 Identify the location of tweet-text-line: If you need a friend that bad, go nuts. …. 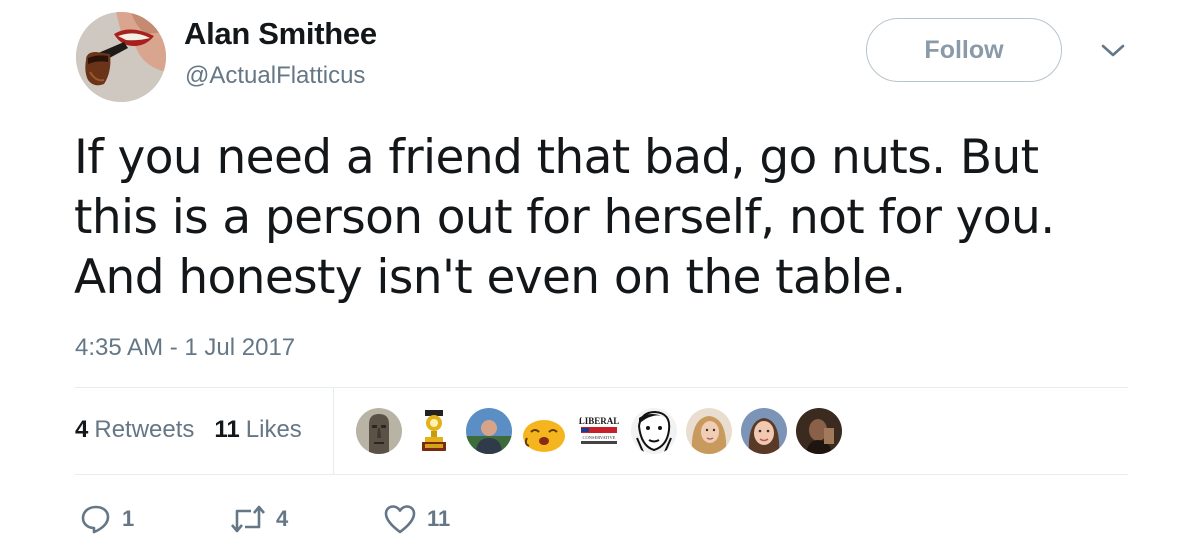
(556, 157).